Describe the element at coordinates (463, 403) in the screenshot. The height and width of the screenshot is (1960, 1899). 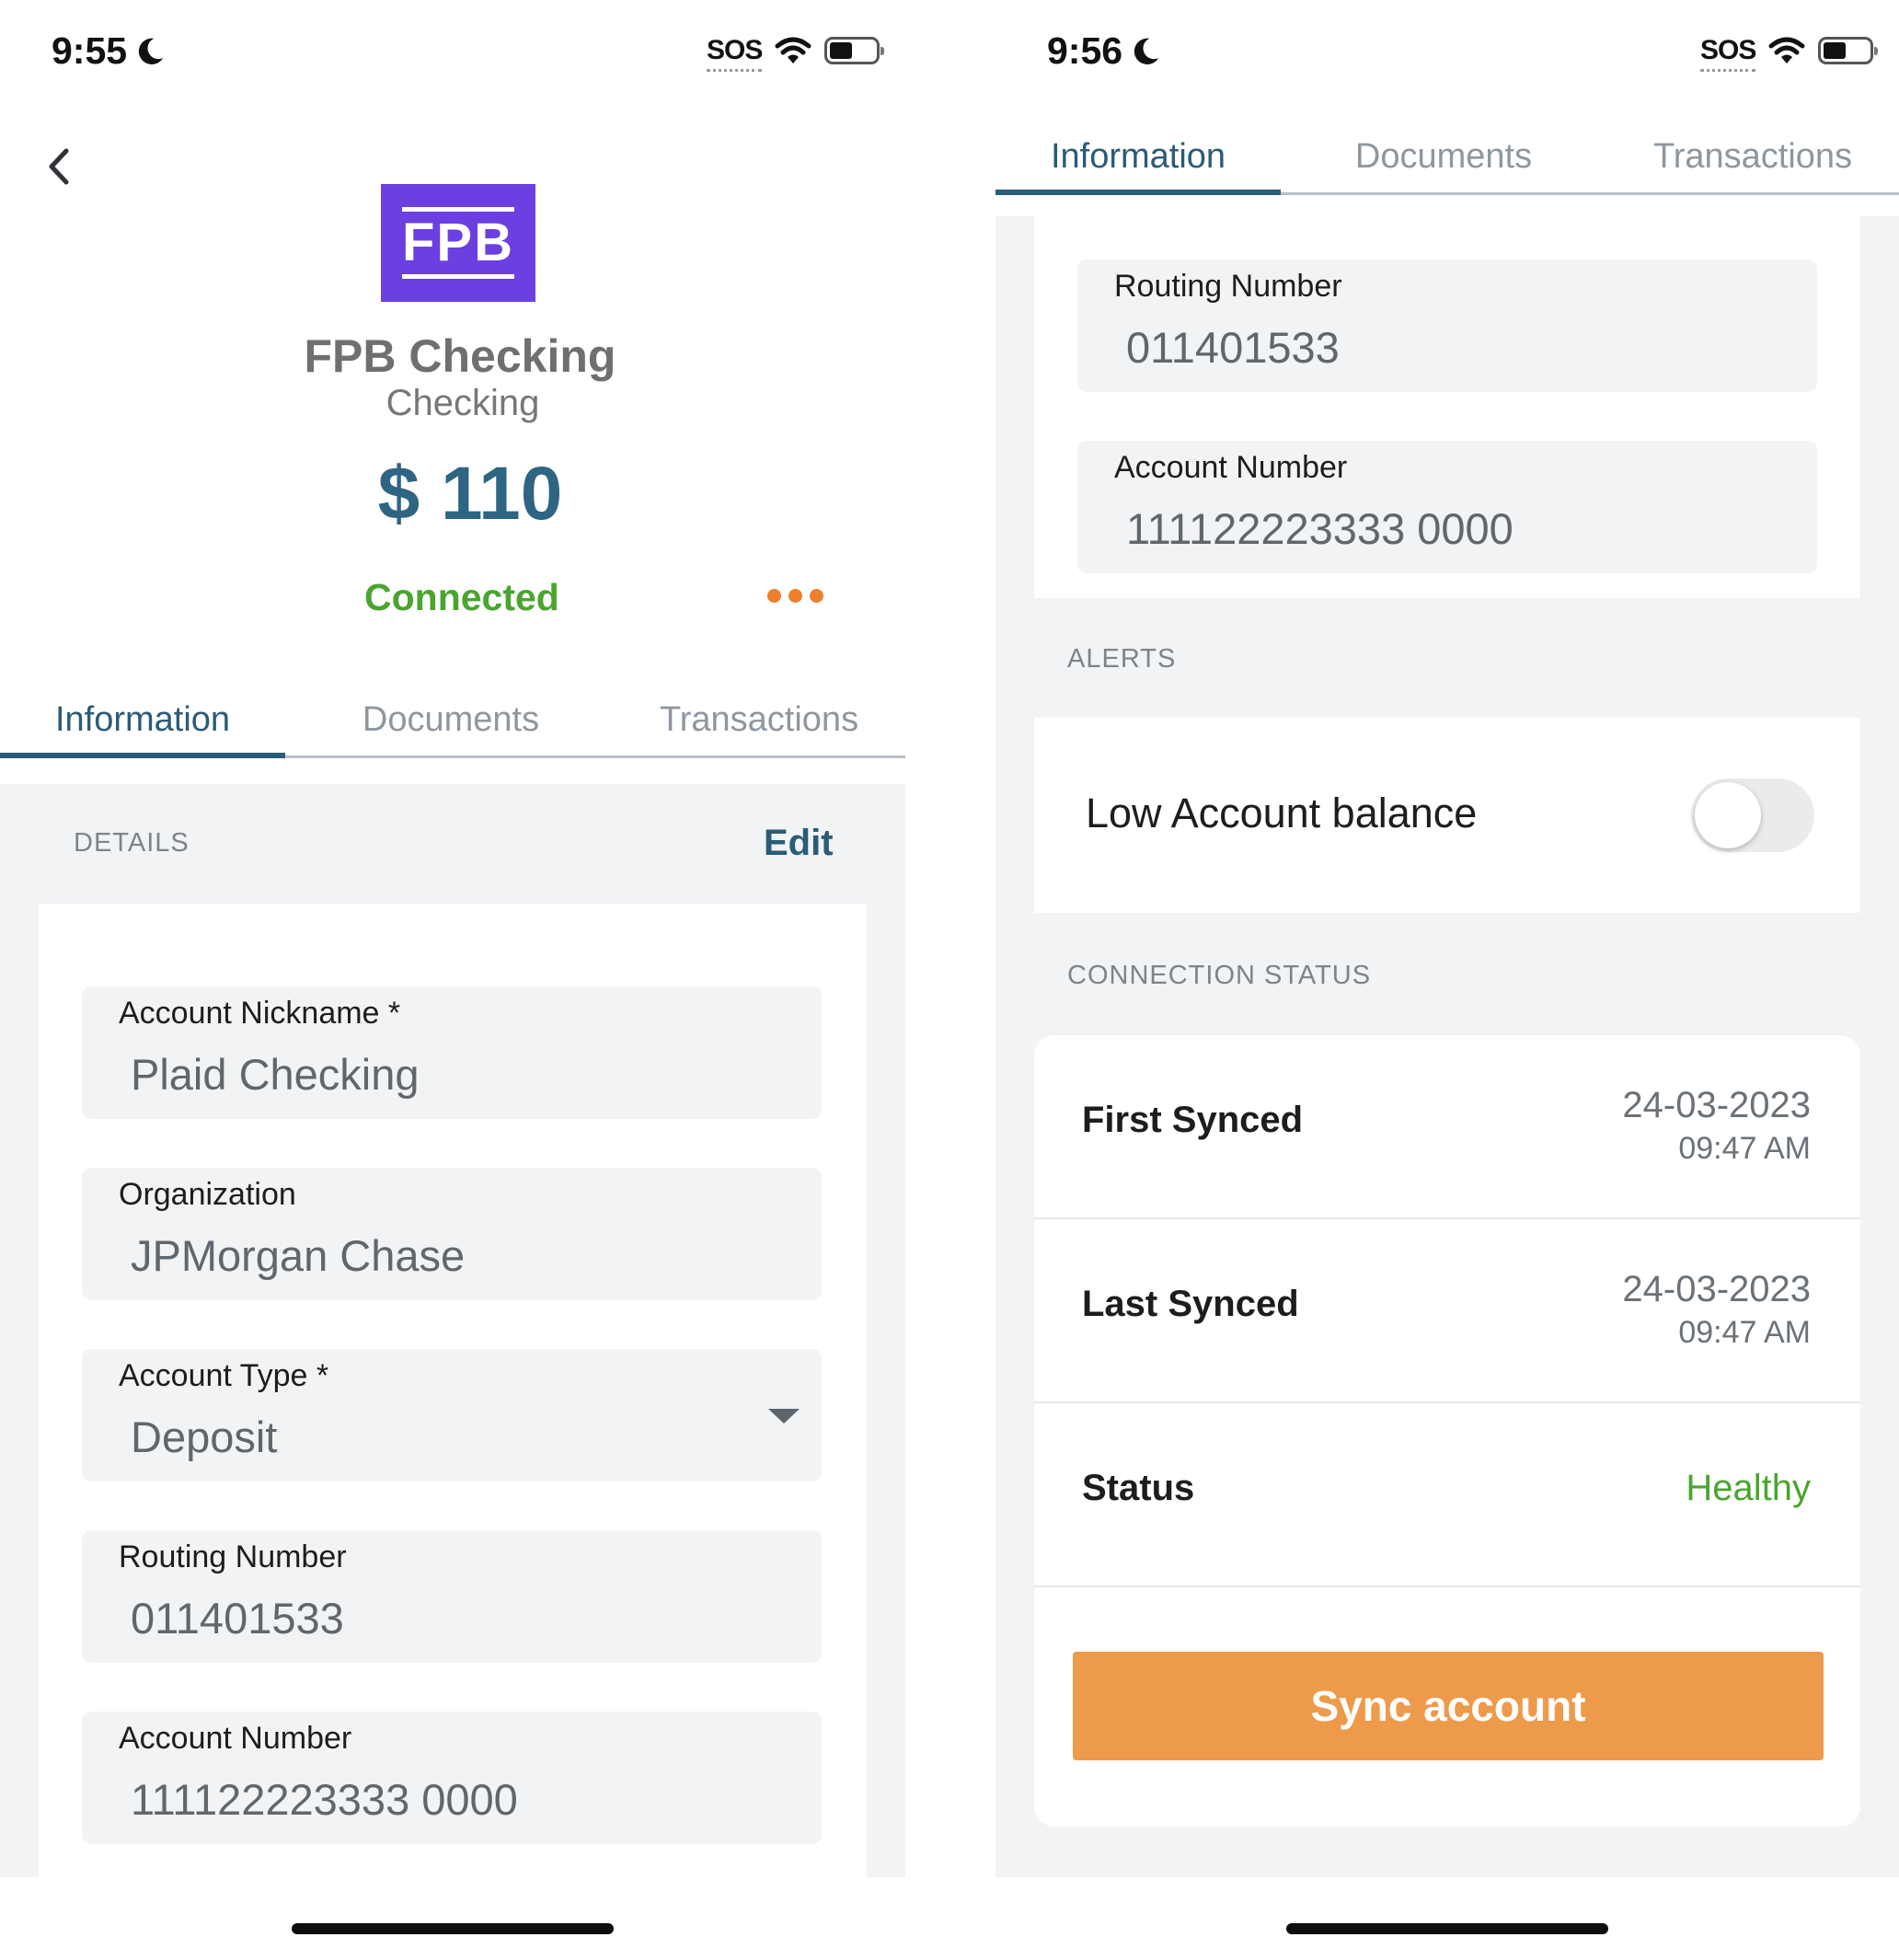
I see `account-subtype: Checking` at that location.